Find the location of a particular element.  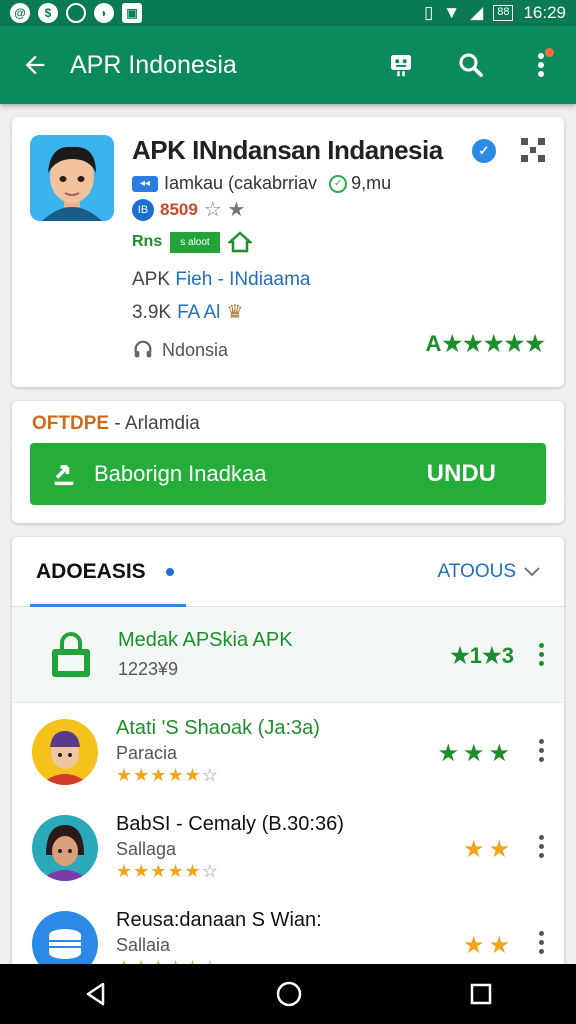

info-icon: IB is located at coordinates (143, 209).